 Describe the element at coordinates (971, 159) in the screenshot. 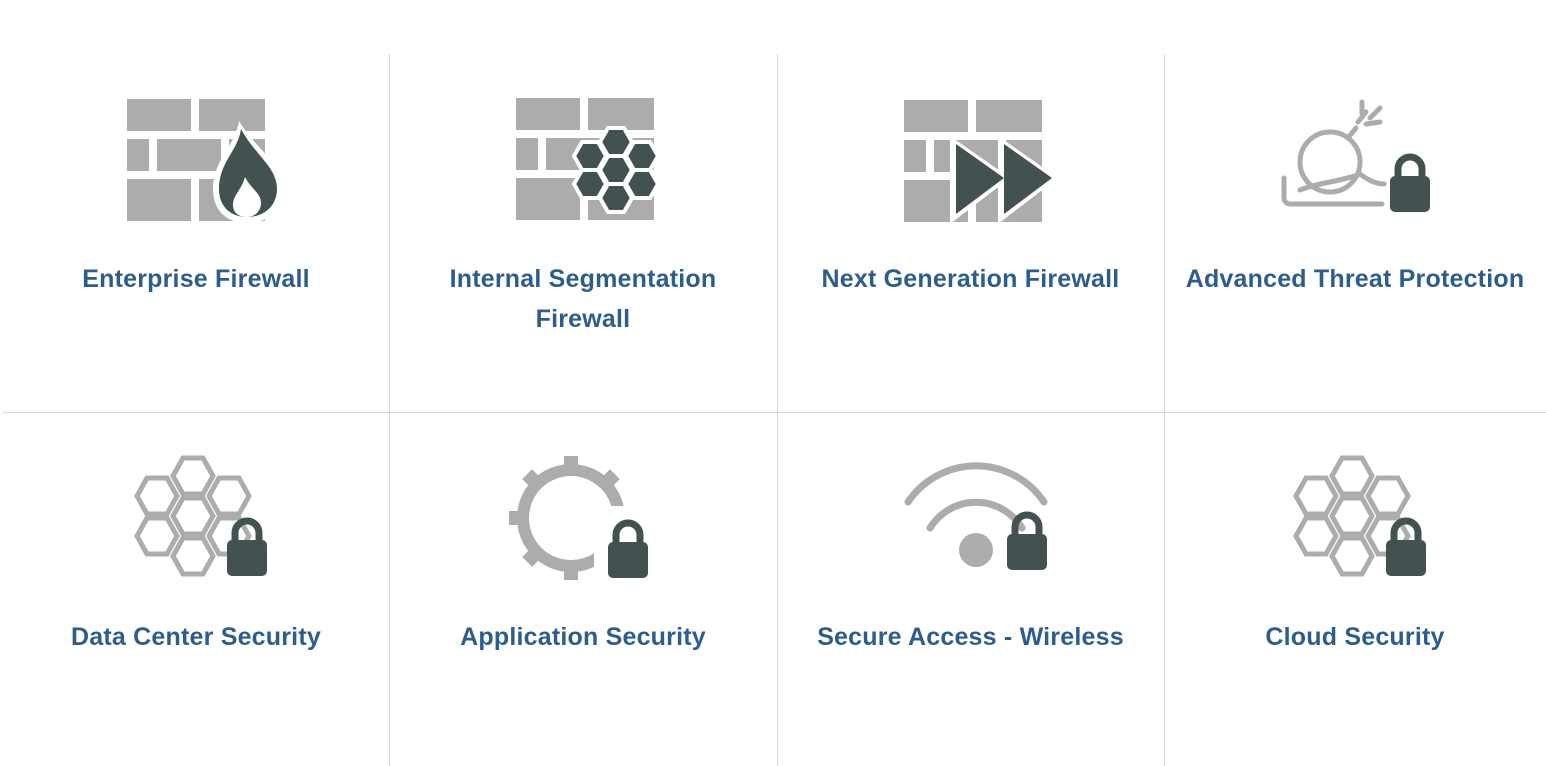

I see `firewall-fast-forward-icon` at that location.